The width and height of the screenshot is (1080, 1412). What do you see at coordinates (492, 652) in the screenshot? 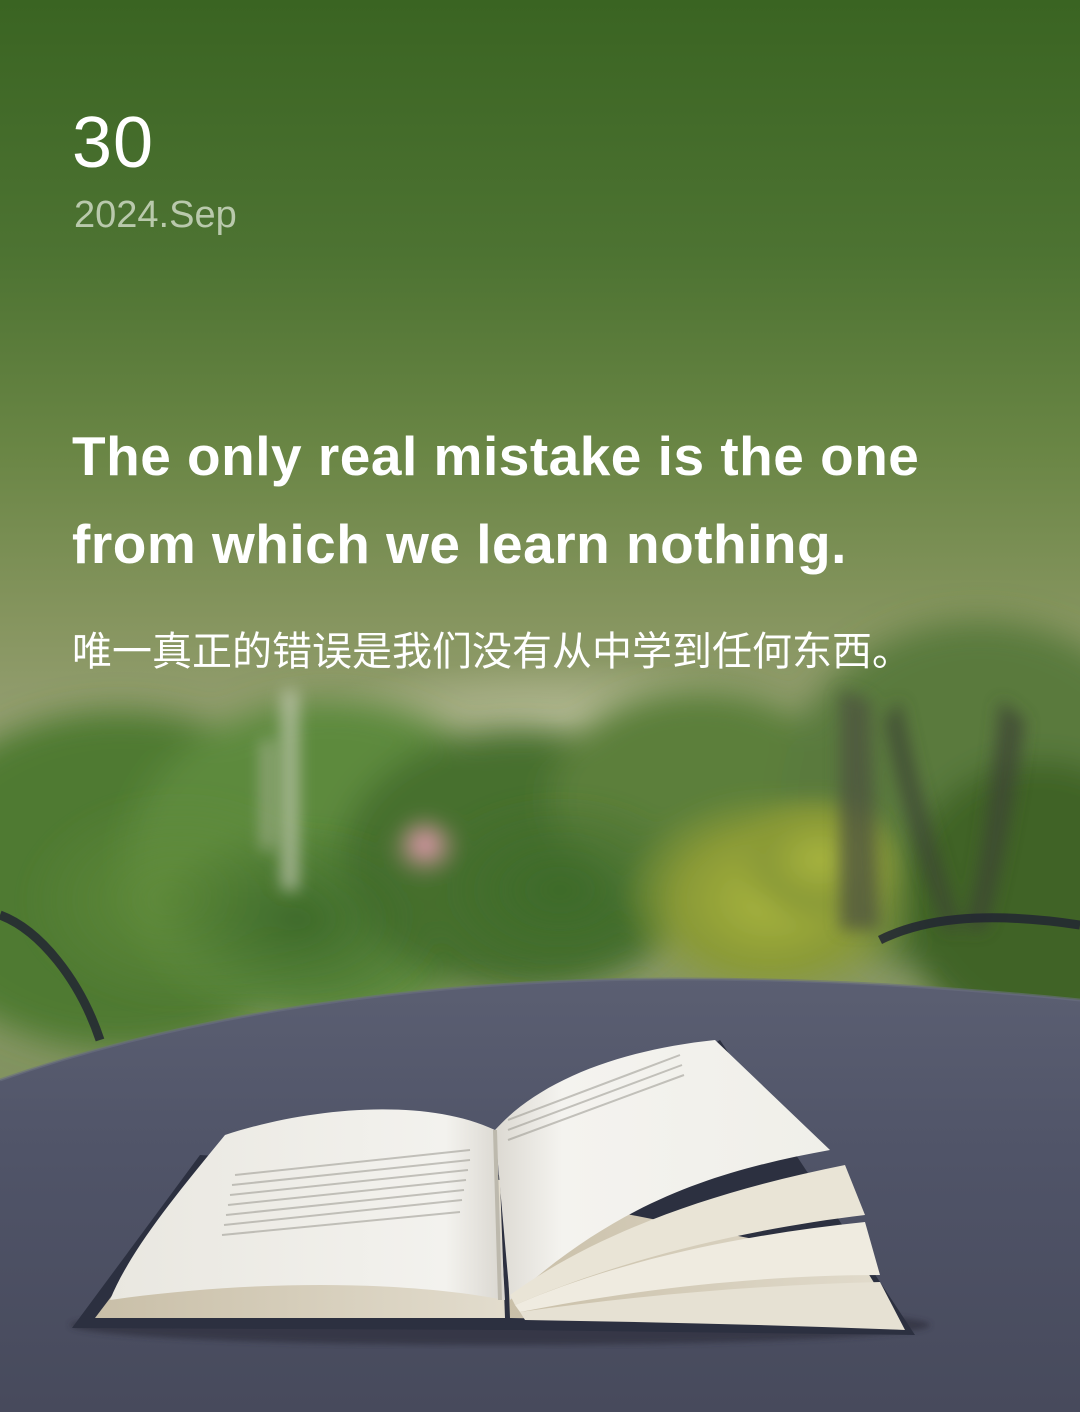
I see `quote-chinese: 唯一真正的错误是我们没有从中学到任何东西。` at bounding box center [492, 652].